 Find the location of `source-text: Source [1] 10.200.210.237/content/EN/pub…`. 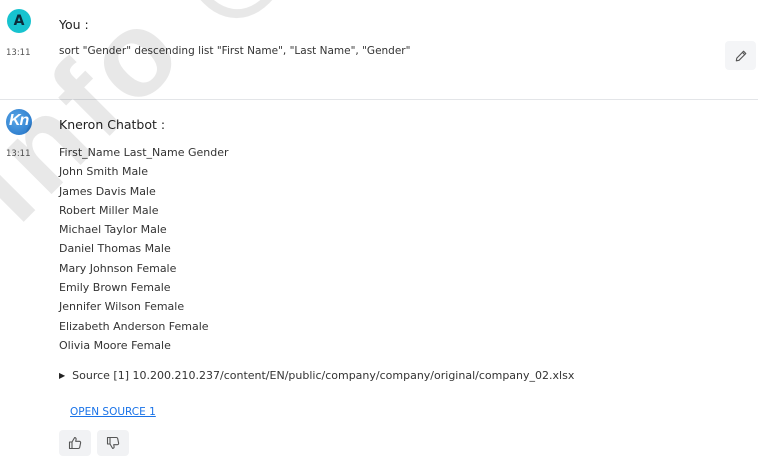

source-text: Source [1] 10.200.210.237/content/EN/pub… is located at coordinates (323, 375).